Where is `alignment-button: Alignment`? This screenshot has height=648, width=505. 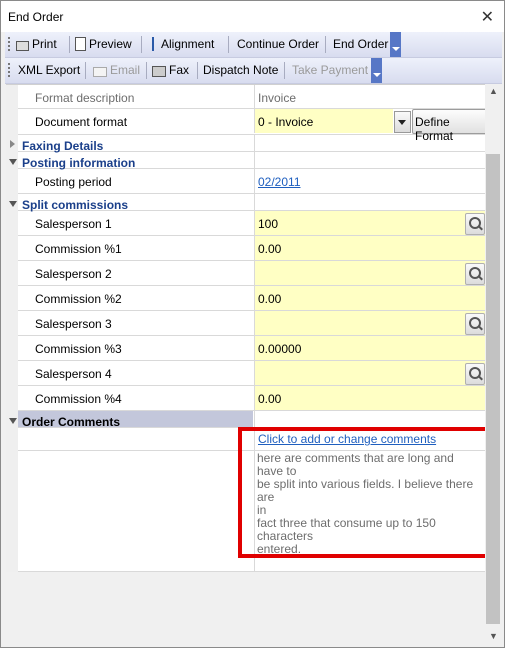
alignment-button: Alignment is located at coordinates (181, 44).